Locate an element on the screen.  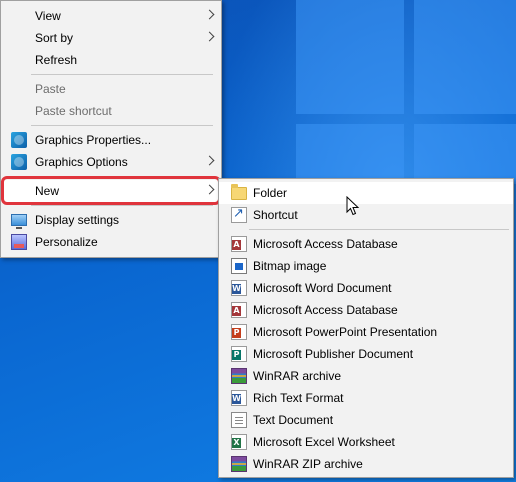
menu-item-paste: Paste is located at coordinates (111, 89).